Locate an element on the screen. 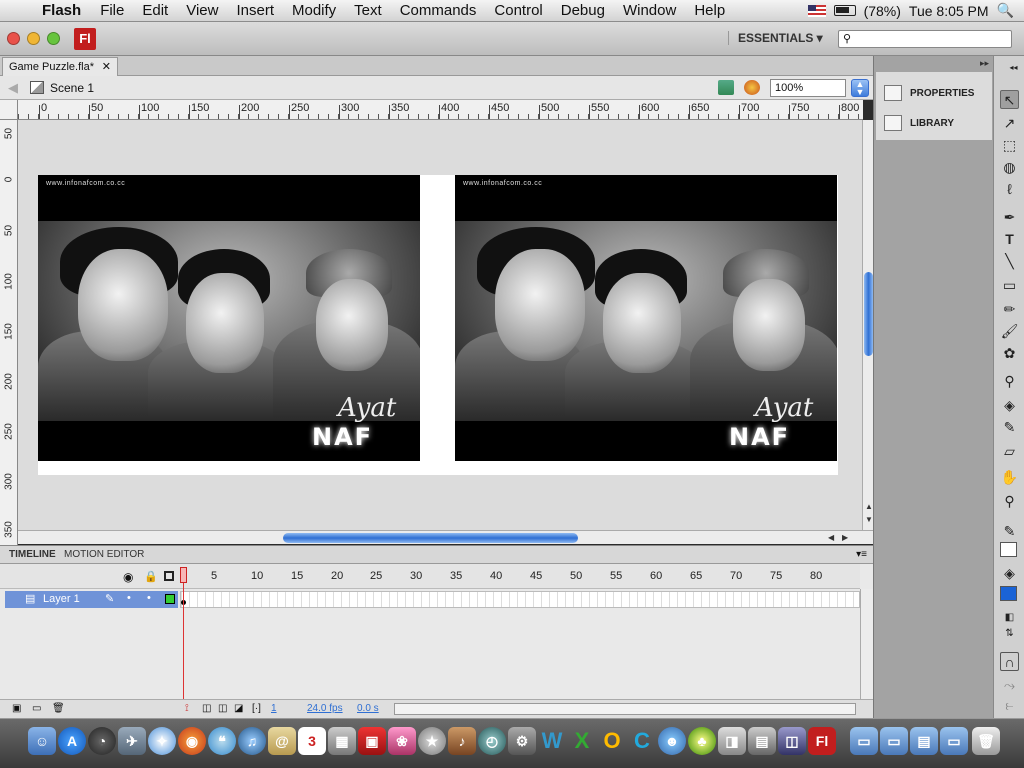  puzzle-photo-left: www.infonafcom.co.cc Ayat NAF is located at coordinates (229, 318).